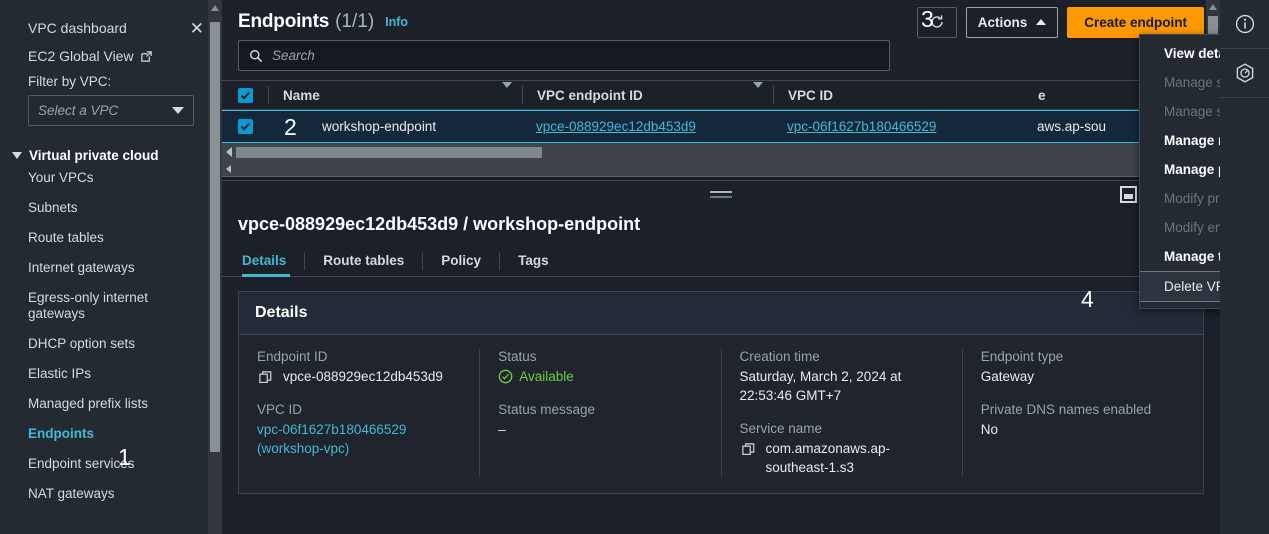  I want to click on menu-item-view-details: View details, so click(1180, 53).